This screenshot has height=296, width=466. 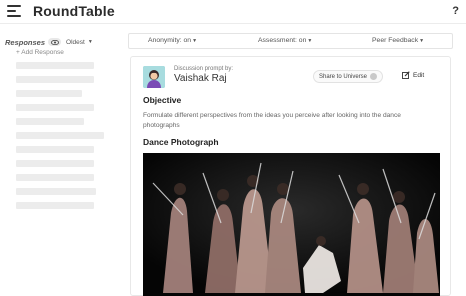 I want to click on dance-photograph-heading: Dance Photograph, so click(x=181, y=142).